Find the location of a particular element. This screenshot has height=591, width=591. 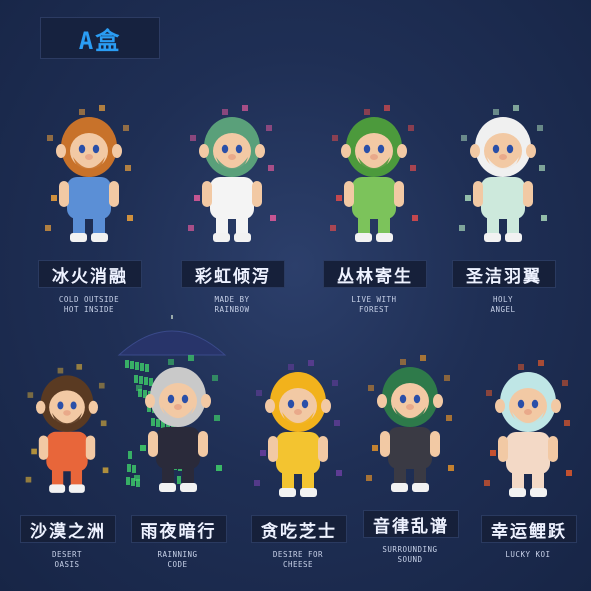

figure-name-label: 丛林寄生 is located at coordinates (375, 274).